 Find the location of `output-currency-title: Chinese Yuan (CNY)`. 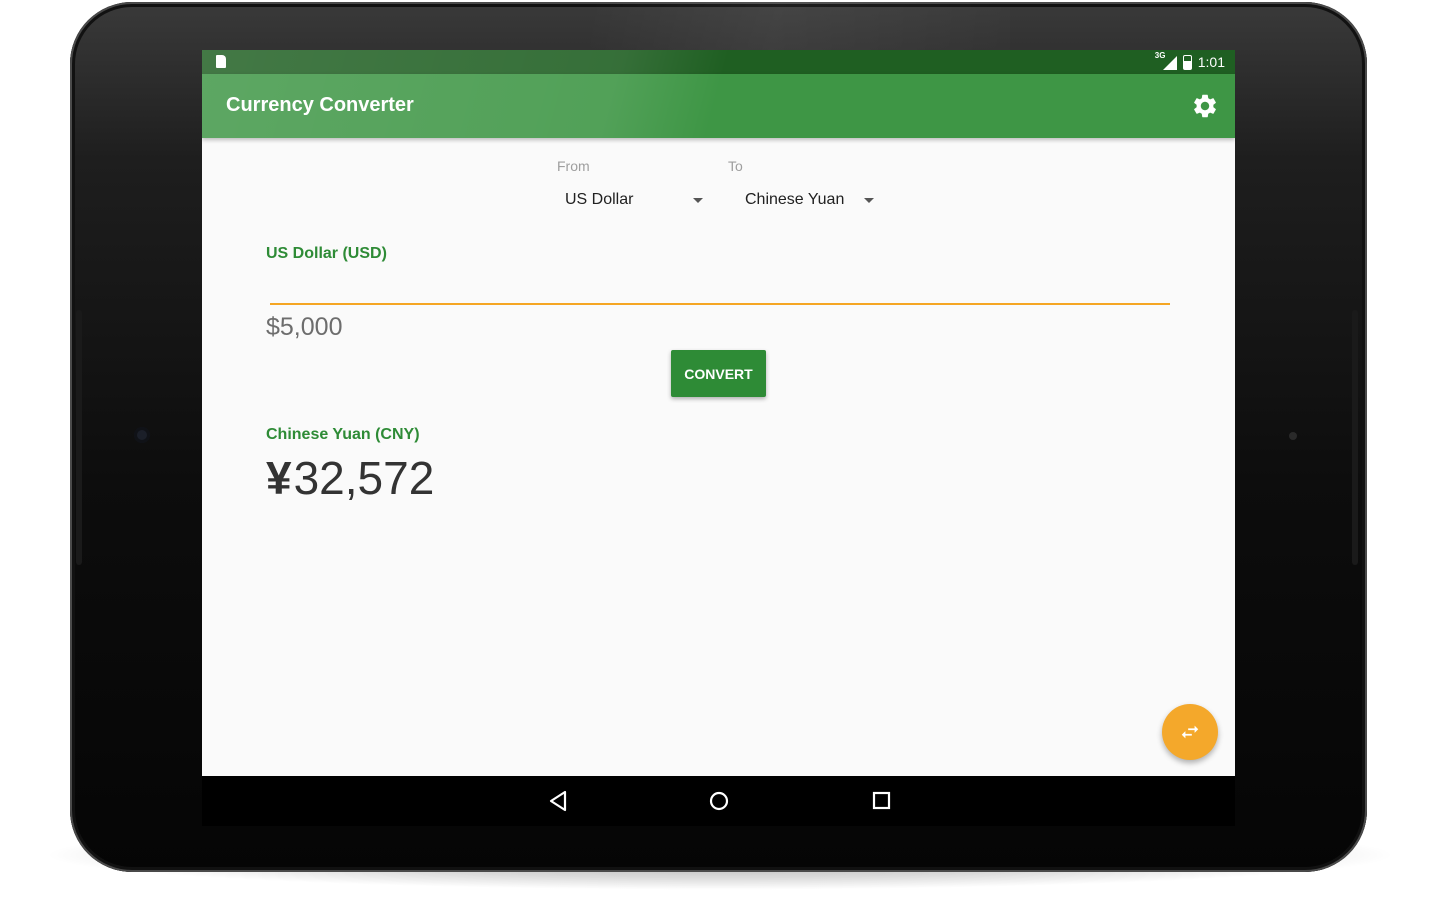

output-currency-title: Chinese Yuan (CNY) is located at coordinates (343, 434).